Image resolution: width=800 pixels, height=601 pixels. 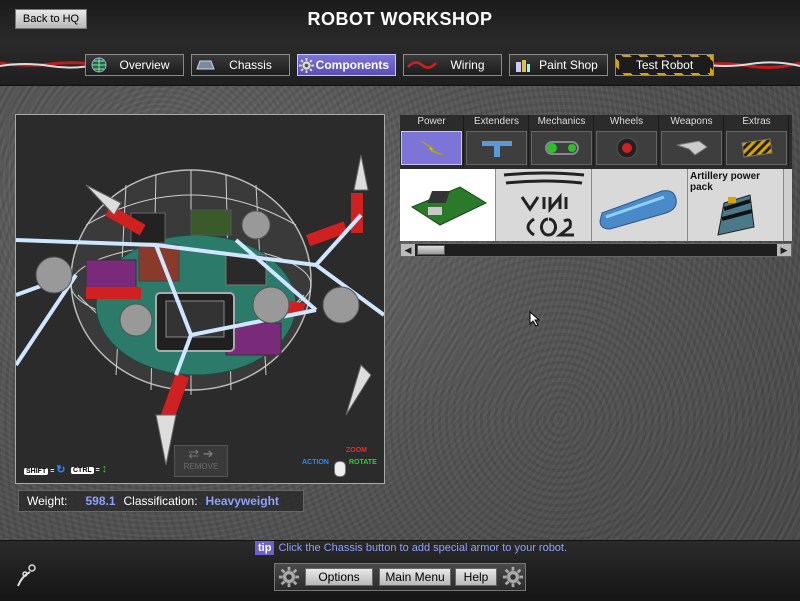 I want to click on component-list: Artillery power pack, so click(x=596, y=205).